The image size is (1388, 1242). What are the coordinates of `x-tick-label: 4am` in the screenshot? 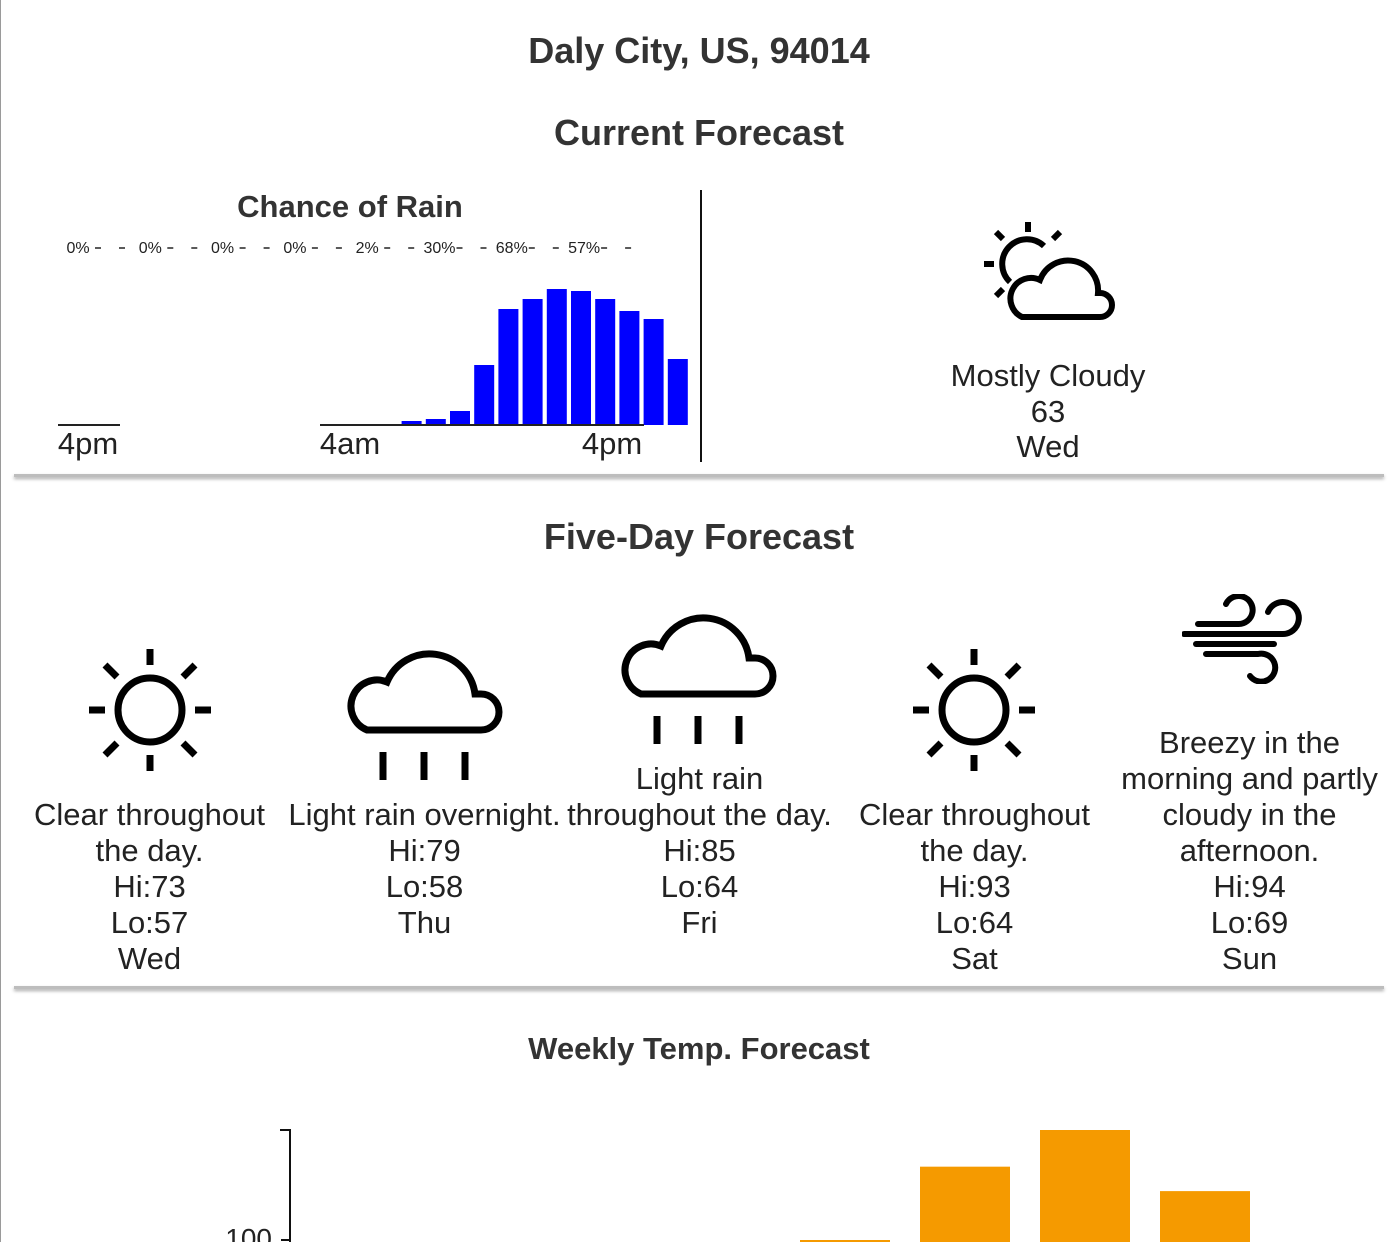 It's located at (350, 443).